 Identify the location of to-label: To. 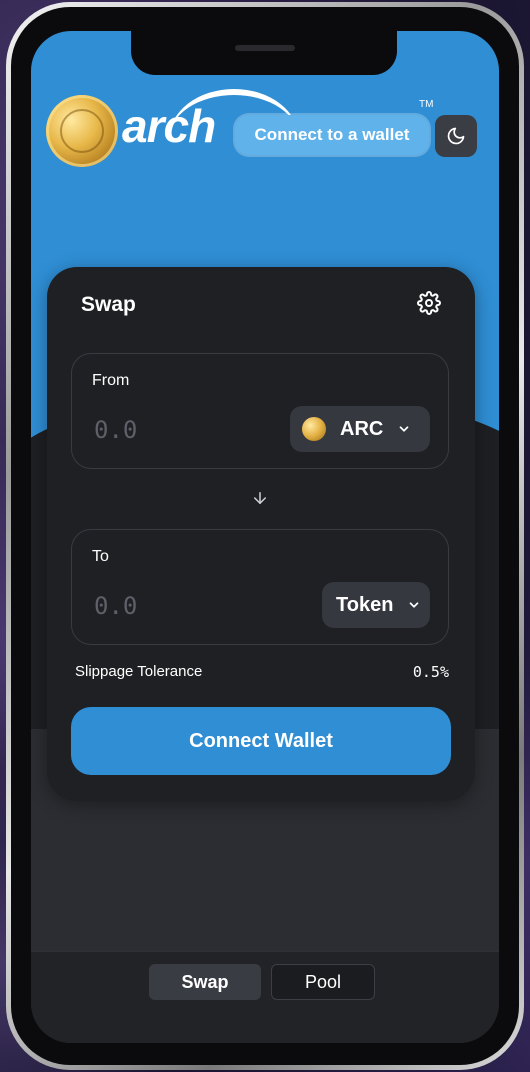
(100, 556).